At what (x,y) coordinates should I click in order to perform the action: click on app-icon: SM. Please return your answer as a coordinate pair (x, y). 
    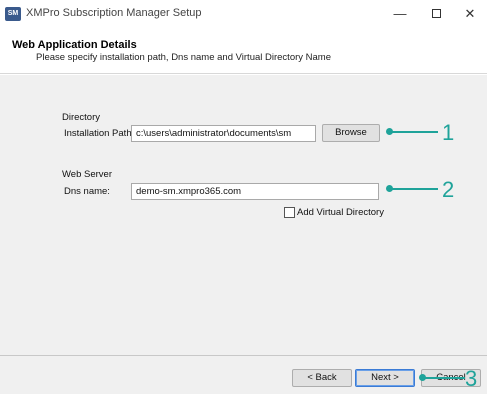
    Looking at the image, I should click on (13, 14).